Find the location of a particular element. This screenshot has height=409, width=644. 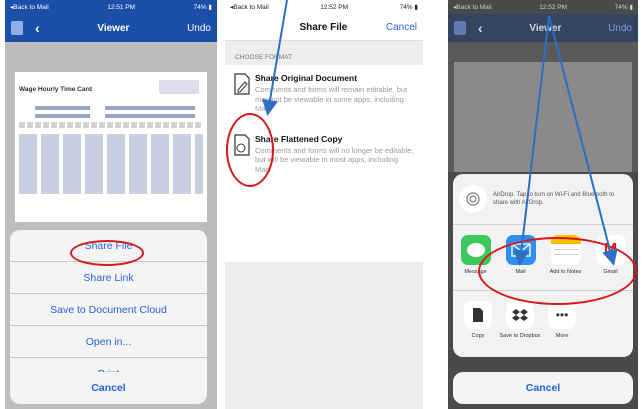

document-page: Wage Hourly Time Card is located at coordinates (111, 147).